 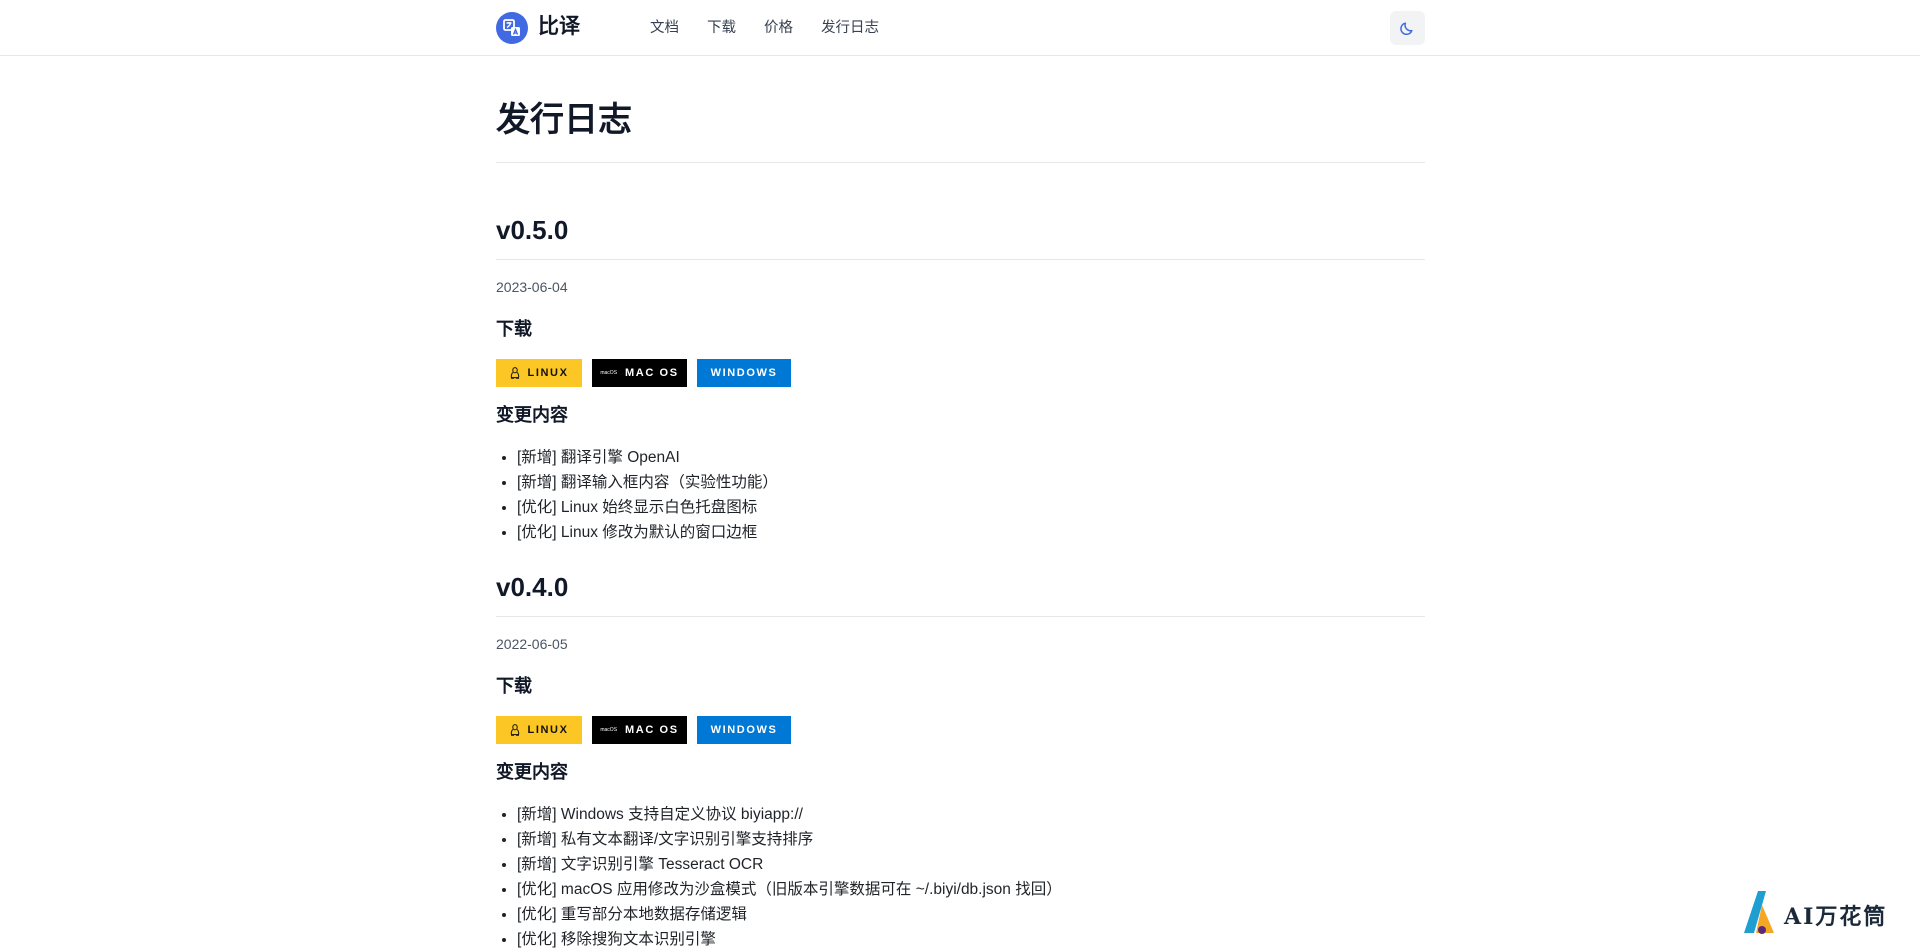 What do you see at coordinates (664, 28) in the screenshot?
I see `nav-docs: 文档` at bounding box center [664, 28].